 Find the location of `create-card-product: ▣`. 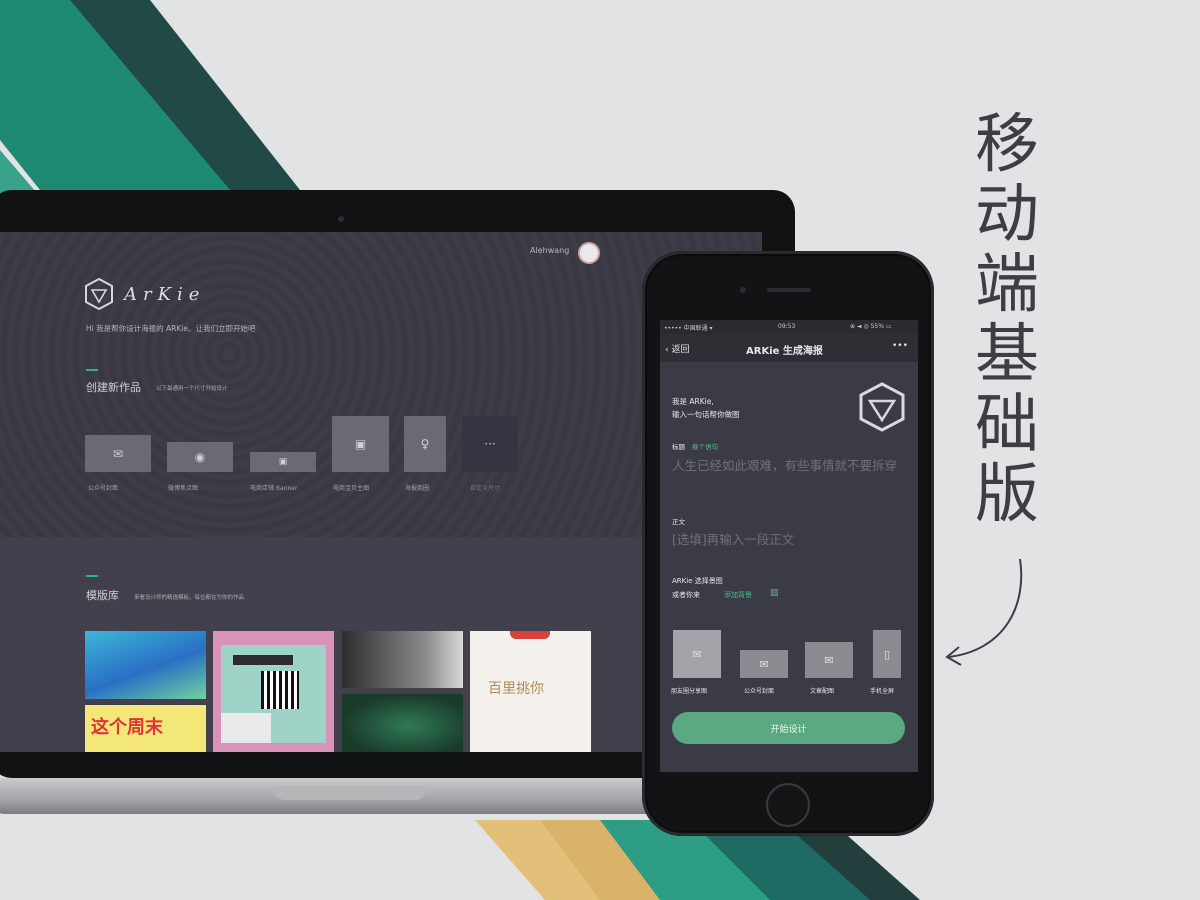

create-card-product: ▣ is located at coordinates (360, 444).